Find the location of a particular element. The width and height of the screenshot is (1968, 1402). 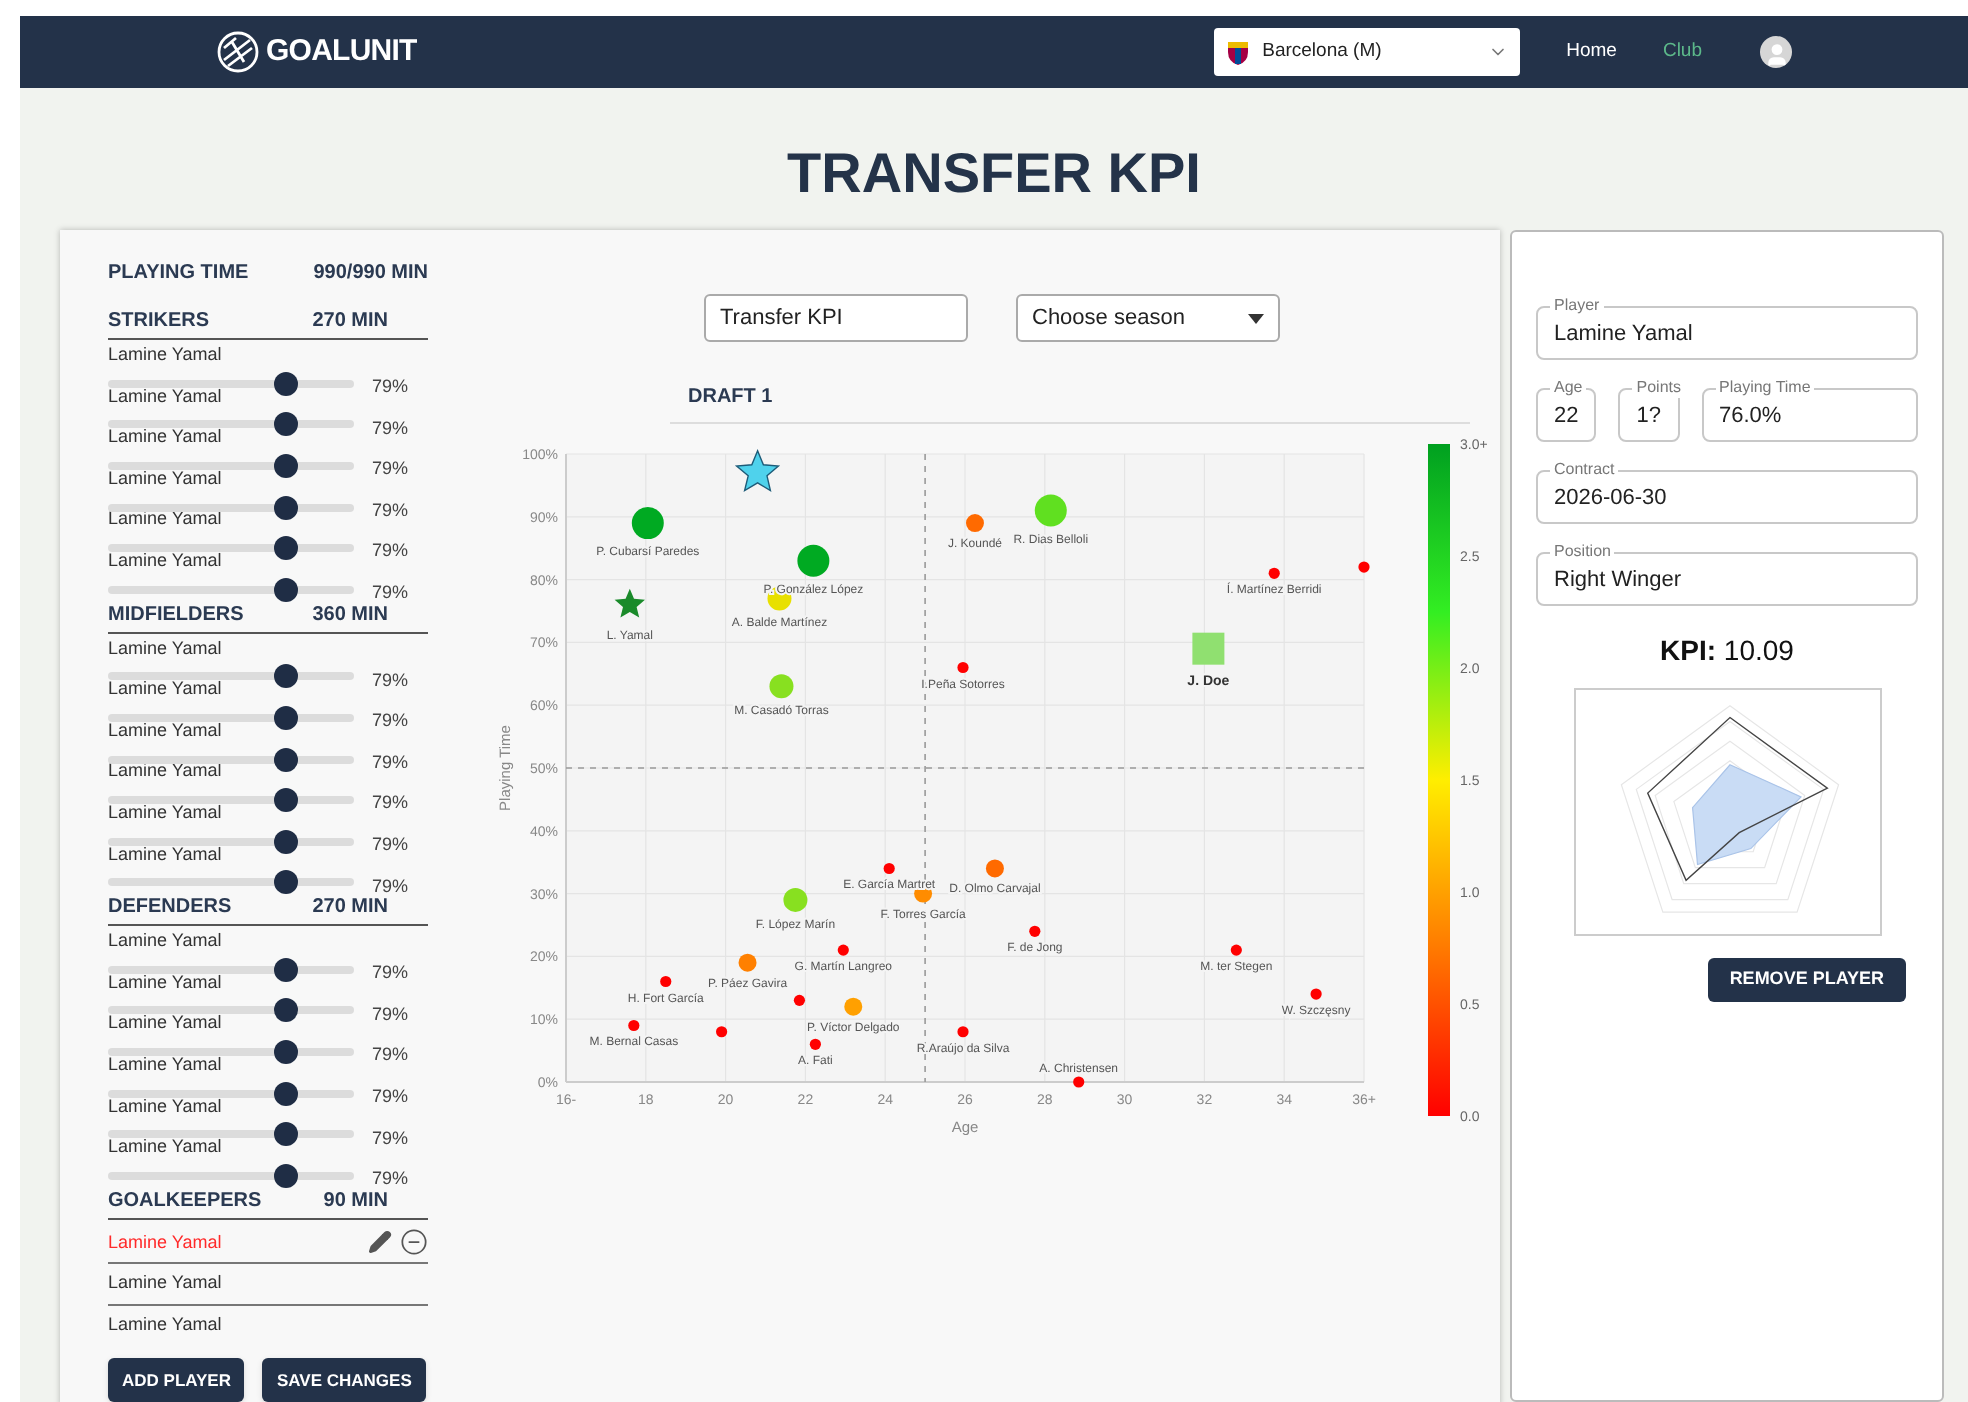

field-label: Contract is located at coordinates (1584, 470).